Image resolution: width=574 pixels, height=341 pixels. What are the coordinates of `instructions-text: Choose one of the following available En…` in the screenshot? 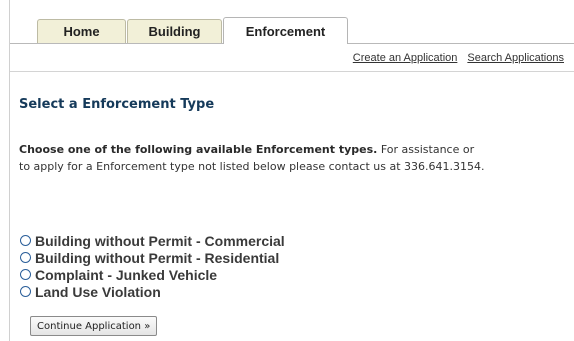 It's located at (296, 158).